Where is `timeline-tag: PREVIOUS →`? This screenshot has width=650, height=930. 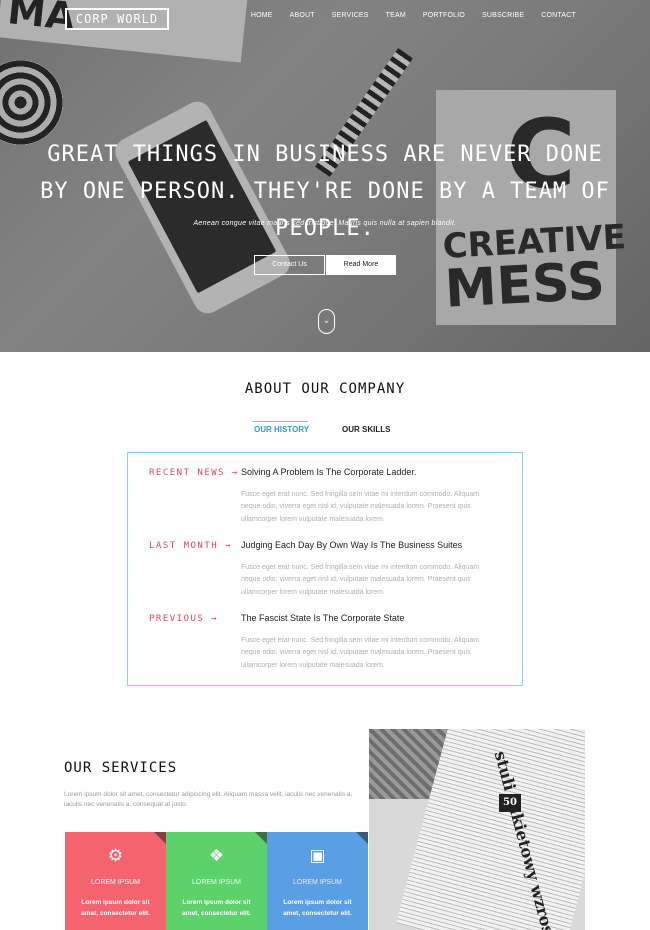
timeline-tag: PREVIOUS → is located at coordinates (184, 619).